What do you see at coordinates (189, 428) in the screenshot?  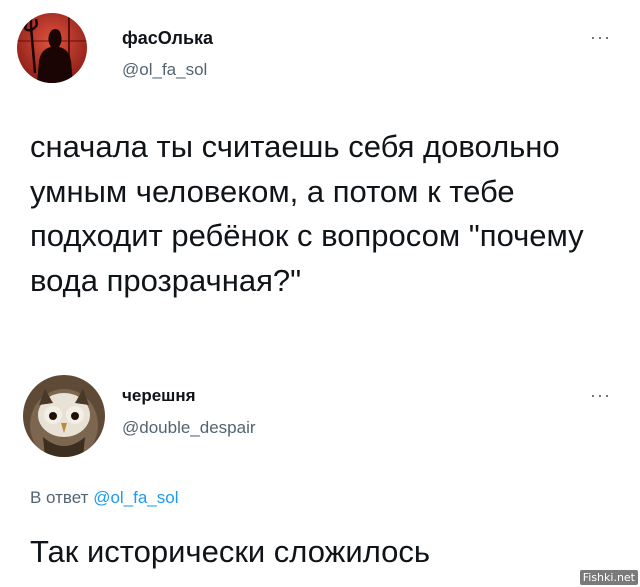 I see `reply-author-handle: @double_despair` at bounding box center [189, 428].